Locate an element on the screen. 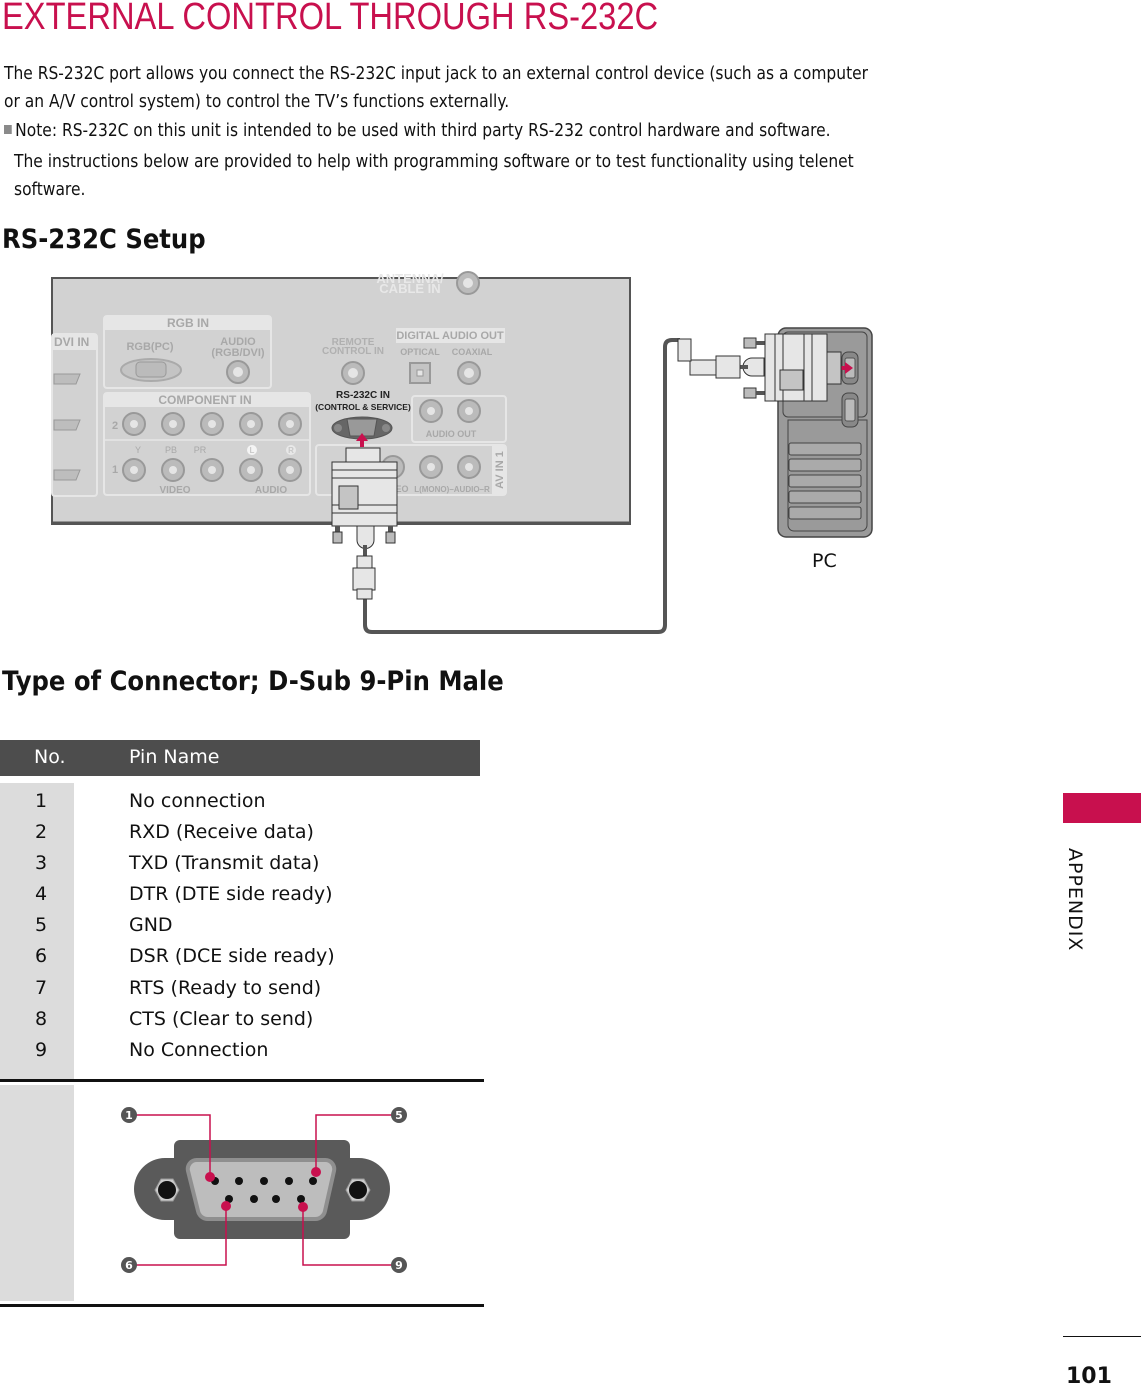  svg-text: 5 is located at coordinates (399, 1115).